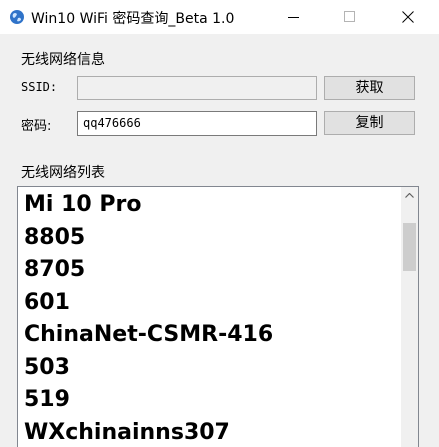 This screenshot has height=447, width=439. I want to click on scroll-up-button, so click(409, 195).